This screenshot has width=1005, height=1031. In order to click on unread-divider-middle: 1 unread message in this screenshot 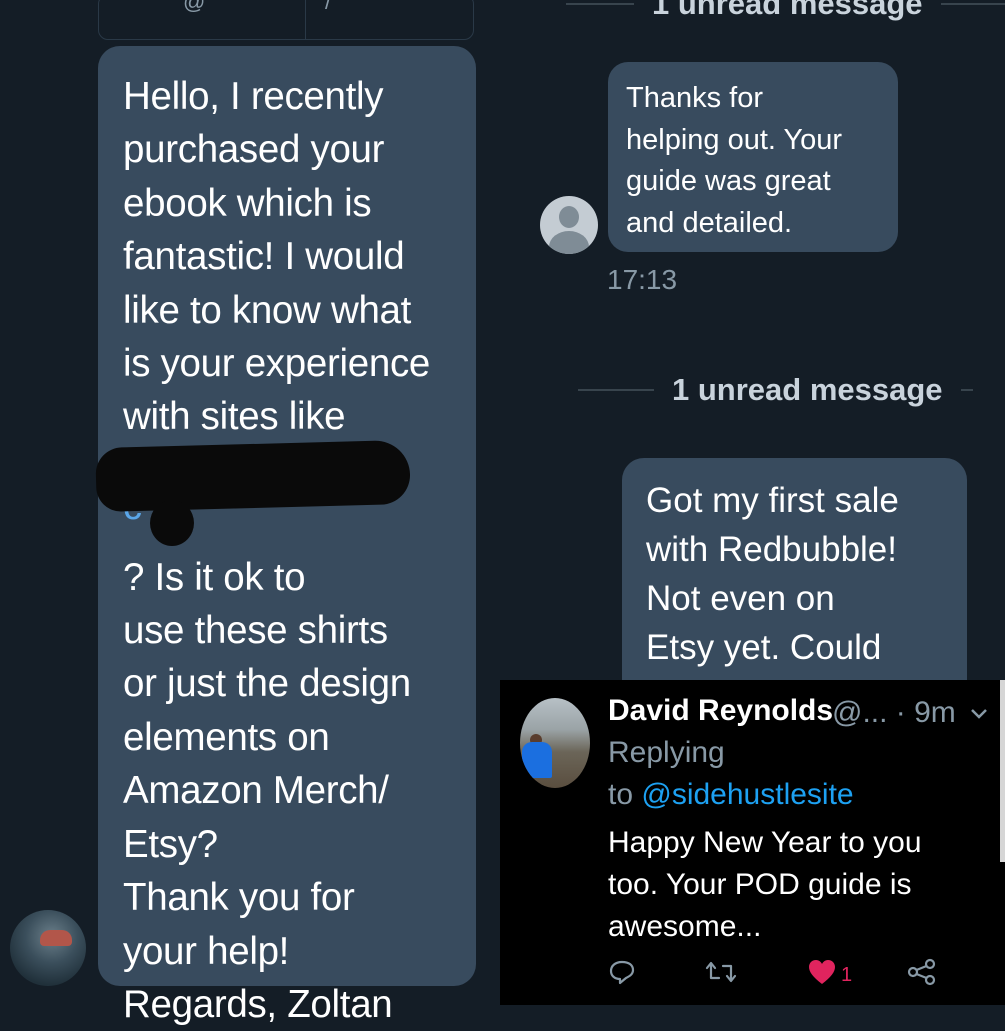, I will do `click(791, 390)`.